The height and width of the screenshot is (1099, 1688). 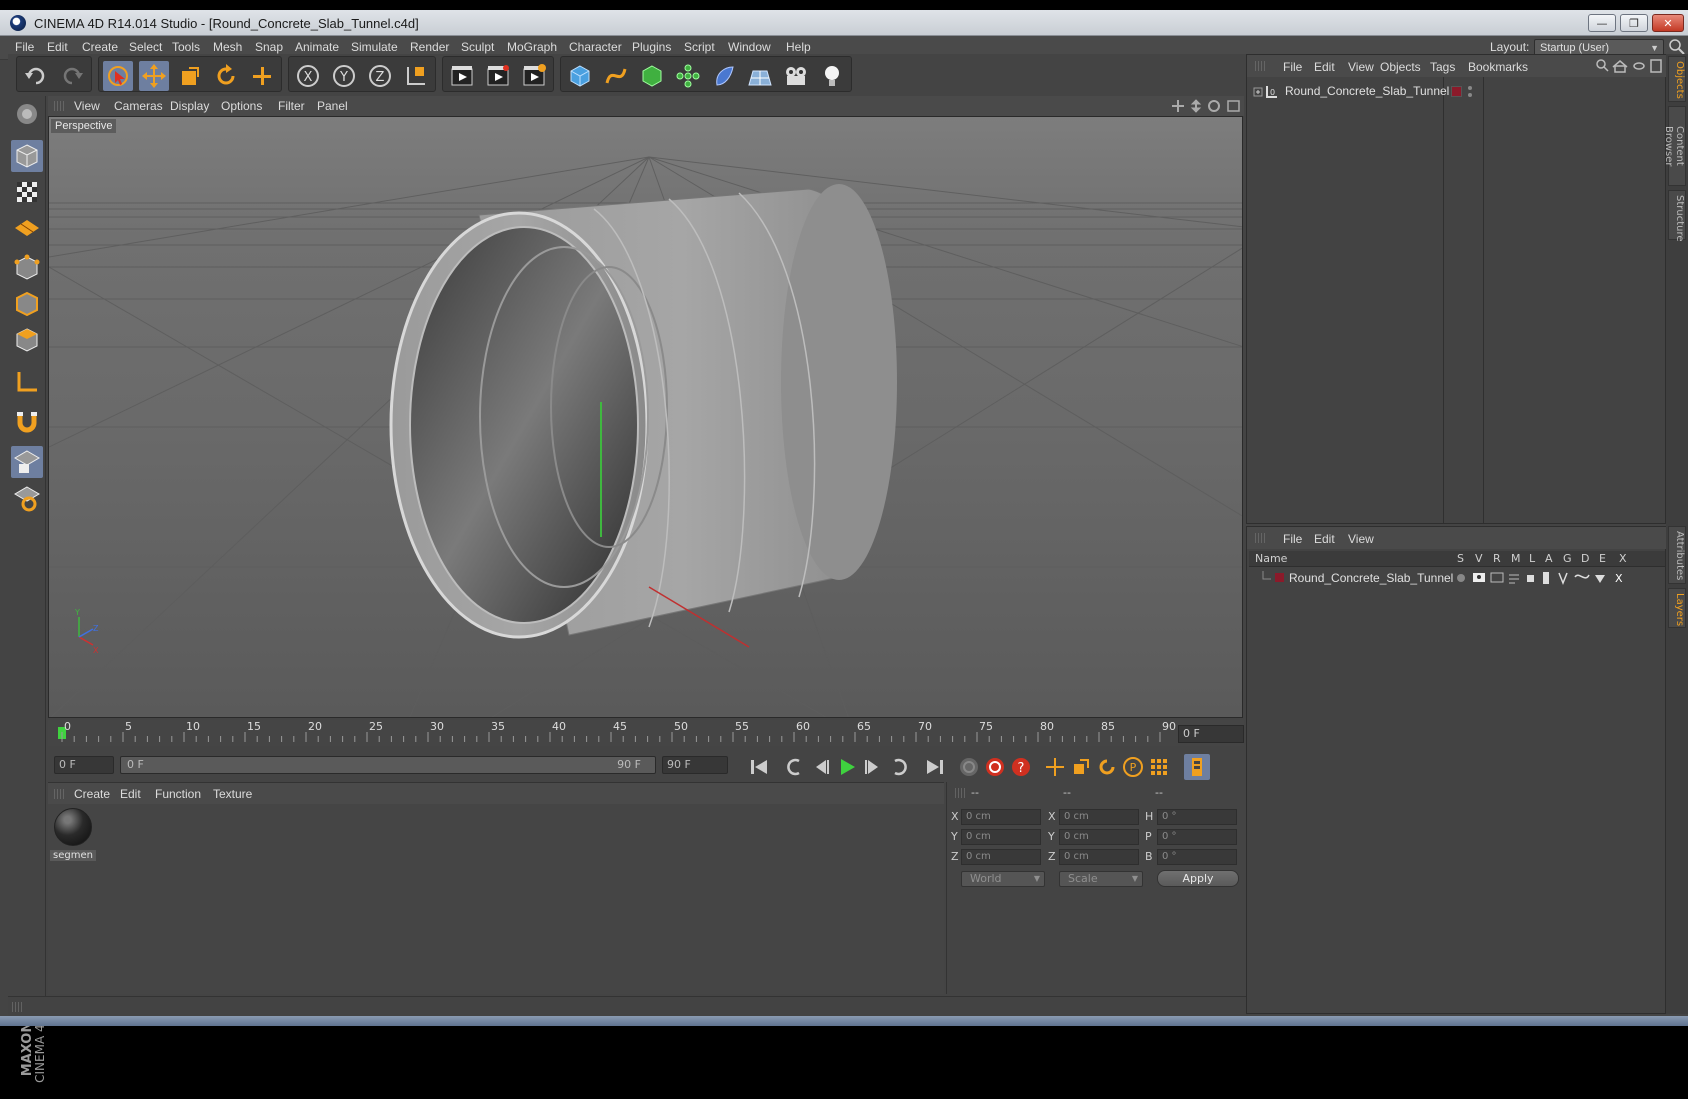 What do you see at coordinates (186, 47) in the screenshot?
I see `menu-tools: Tools` at bounding box center [186, 47].